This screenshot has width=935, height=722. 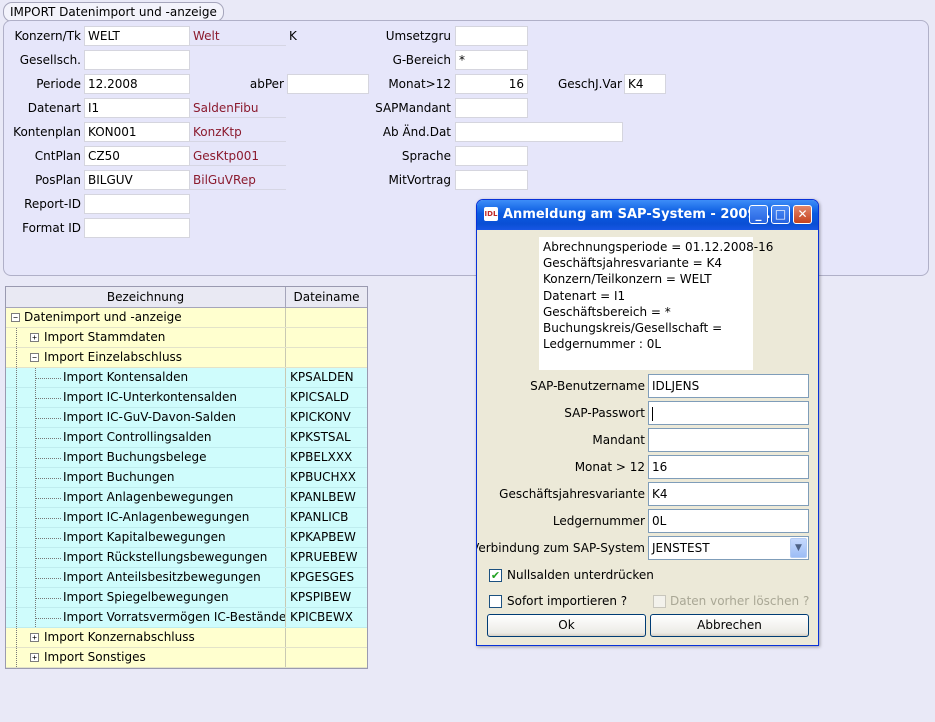 I want to click on periode-field: 12.2008, so click(x=137, y=84).